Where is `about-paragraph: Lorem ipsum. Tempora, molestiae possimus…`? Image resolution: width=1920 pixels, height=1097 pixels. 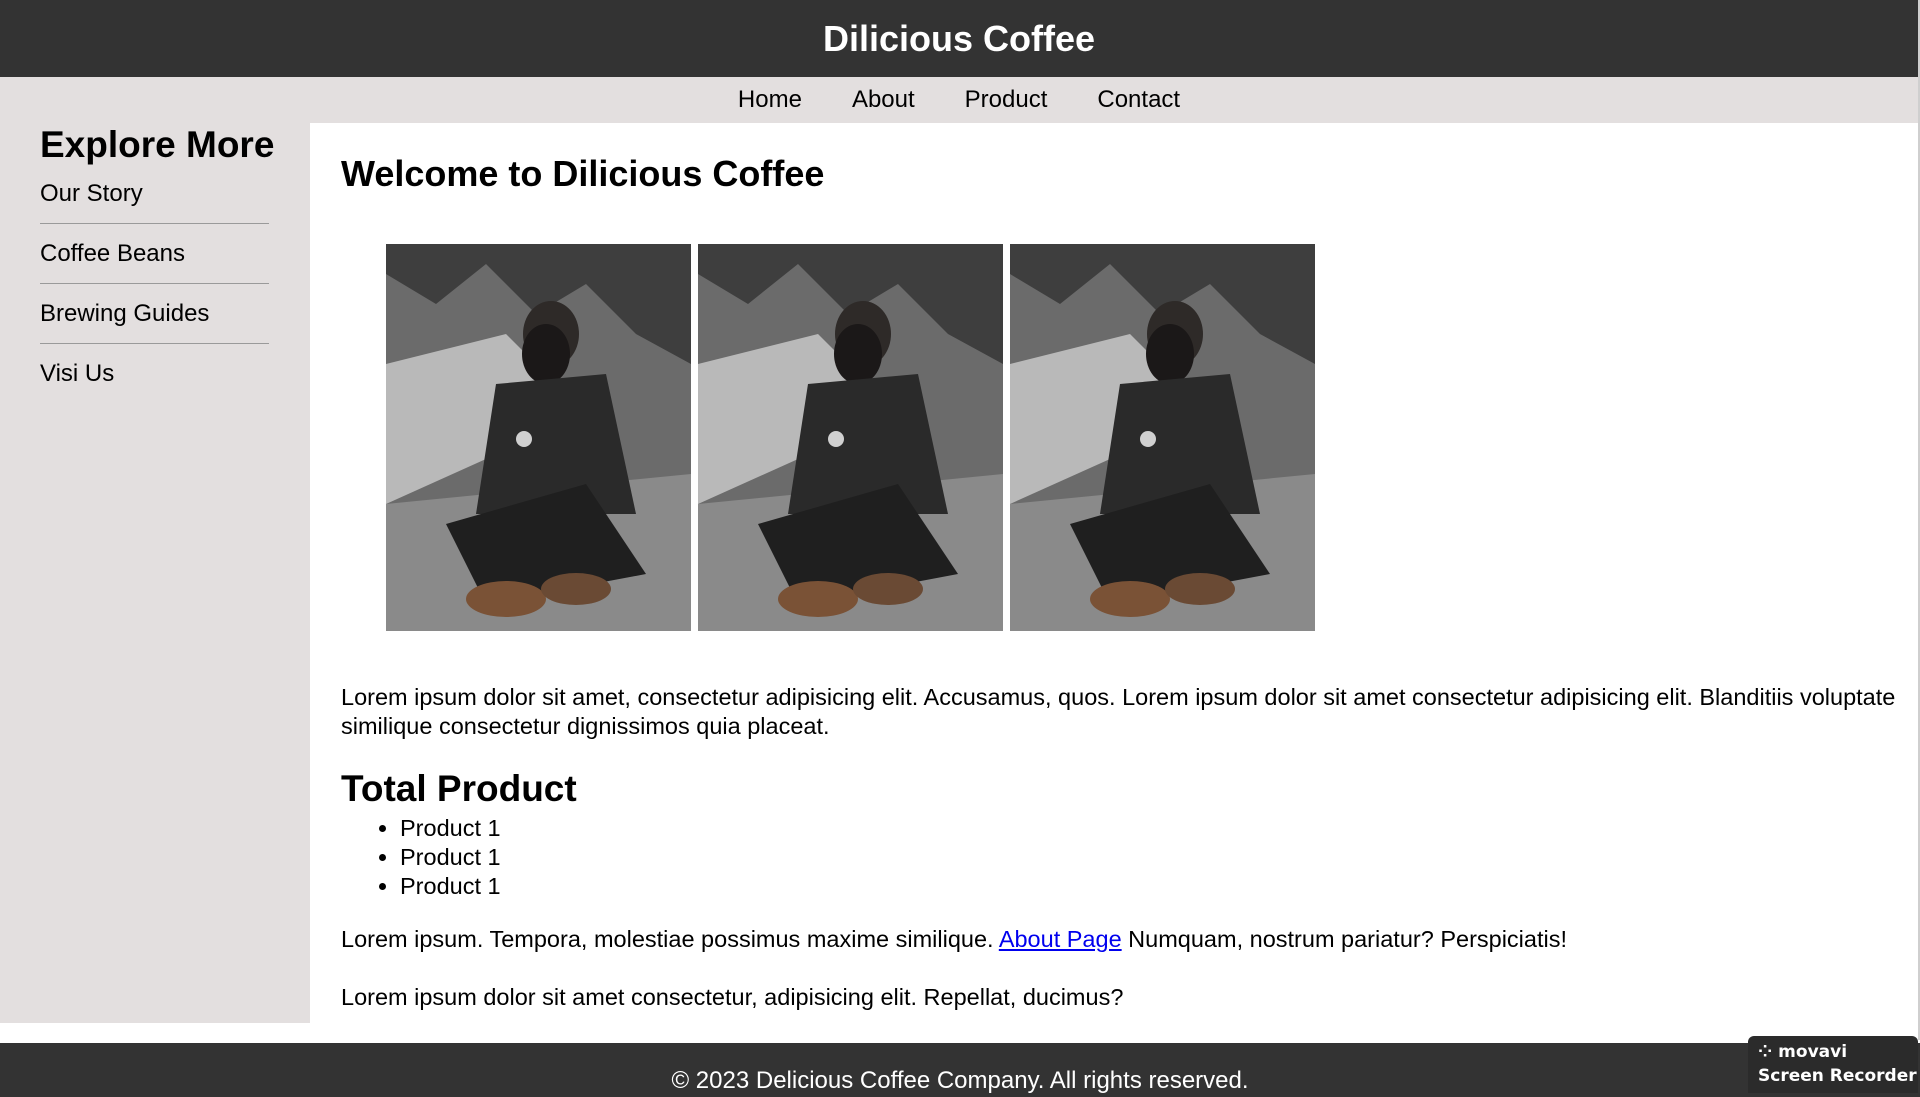 about-paragraph: Lorem ipsum. Tempora, molestiae possimus… is located at coordinates (1121, 939).